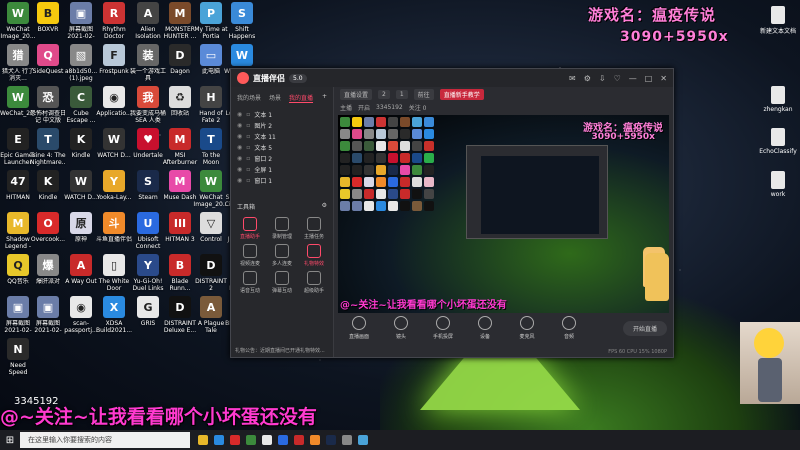 This screenshot has height=450, width=800. What do you see at coordinates (249, 98) in the screenshot?
I see `scene-tab: 我的场景` at bounding box center [249, 98].